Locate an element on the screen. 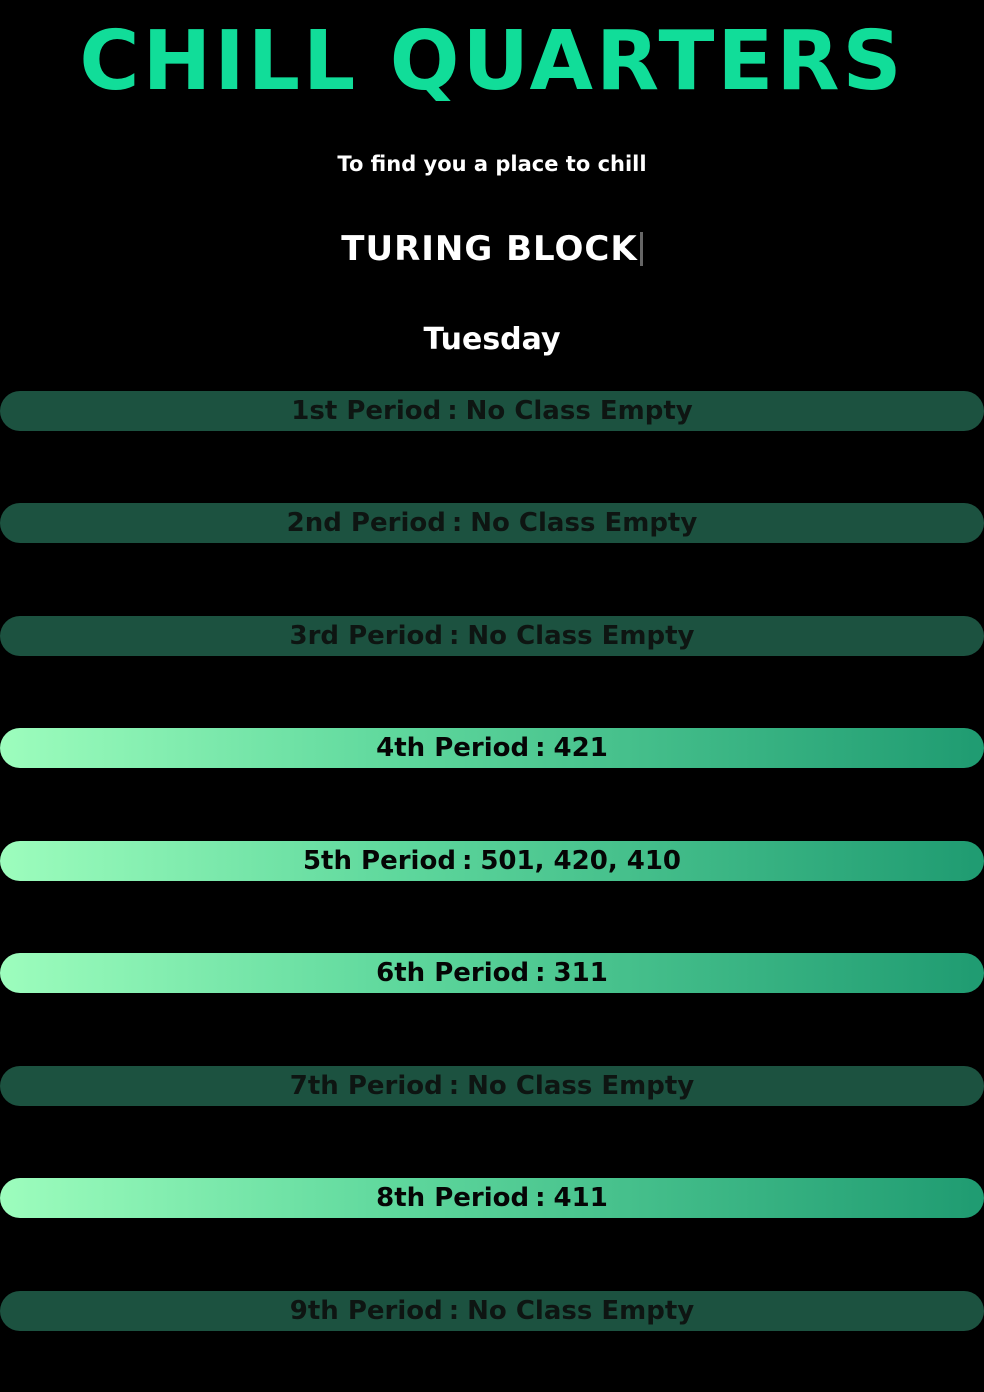 The image size is (984, 1392). period-row-5: 5th Period:501, 420, 410 is located at coordinates (492, 861).